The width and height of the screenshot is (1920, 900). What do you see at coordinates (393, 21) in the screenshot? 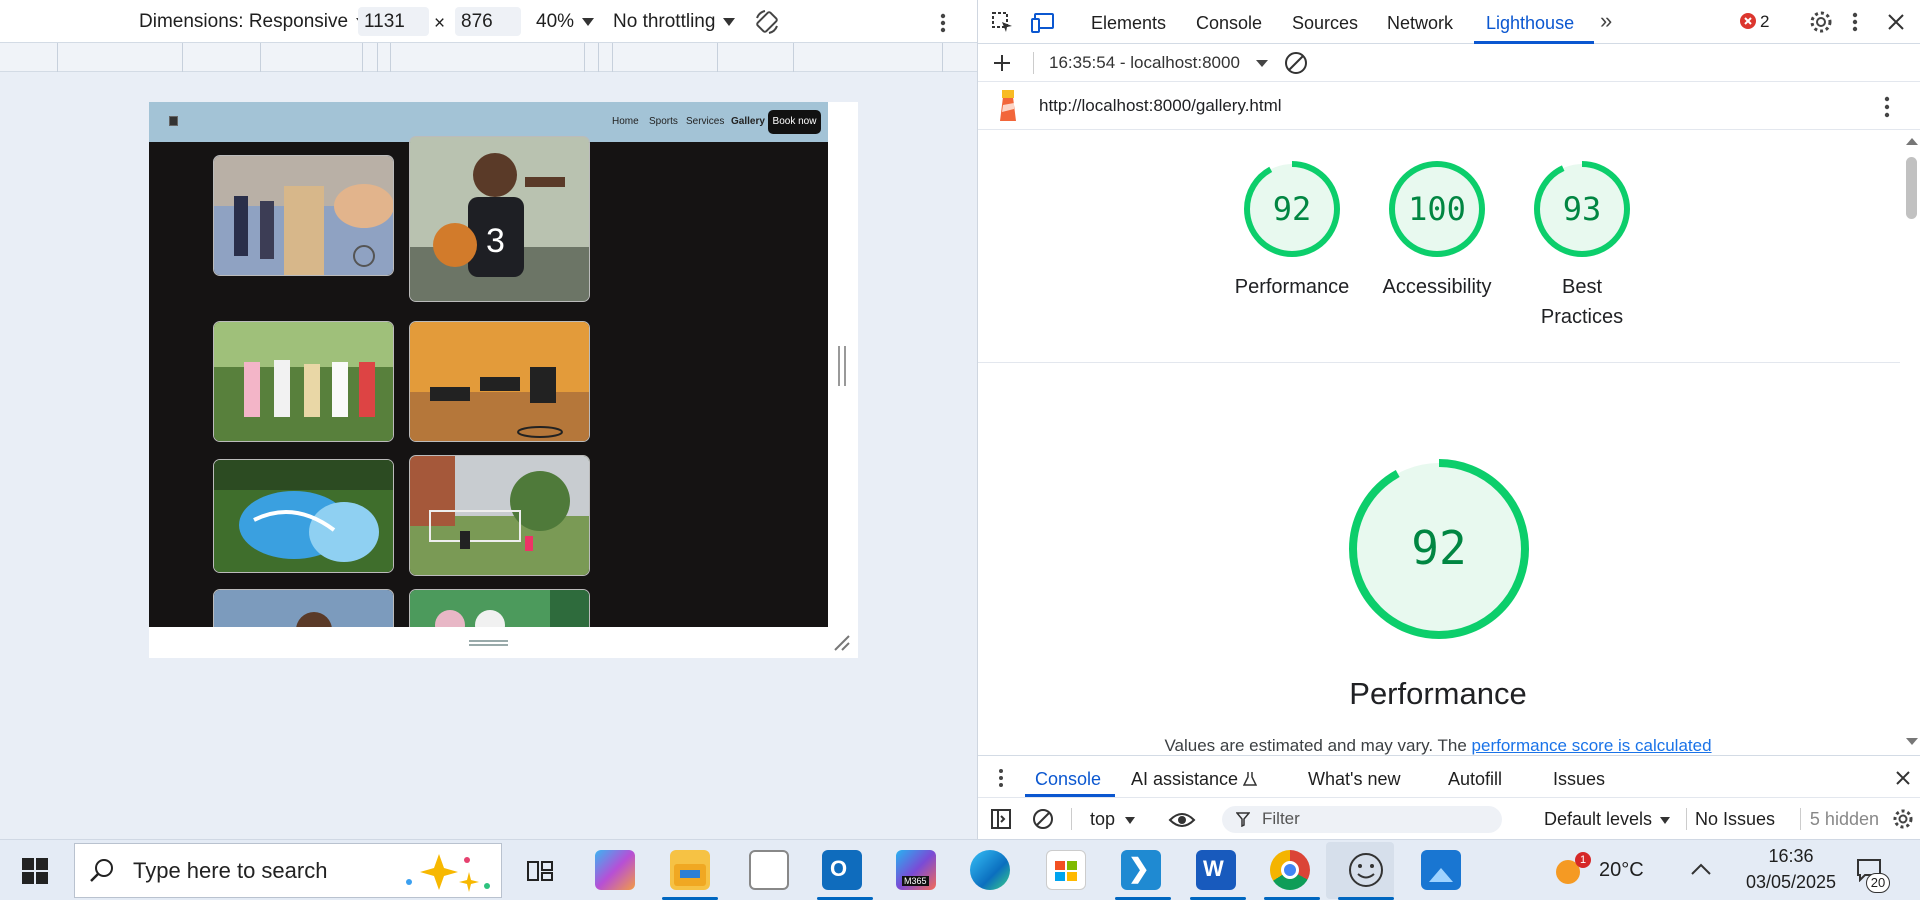
I see `width-input: 1131` at bounding box center [393, 21].